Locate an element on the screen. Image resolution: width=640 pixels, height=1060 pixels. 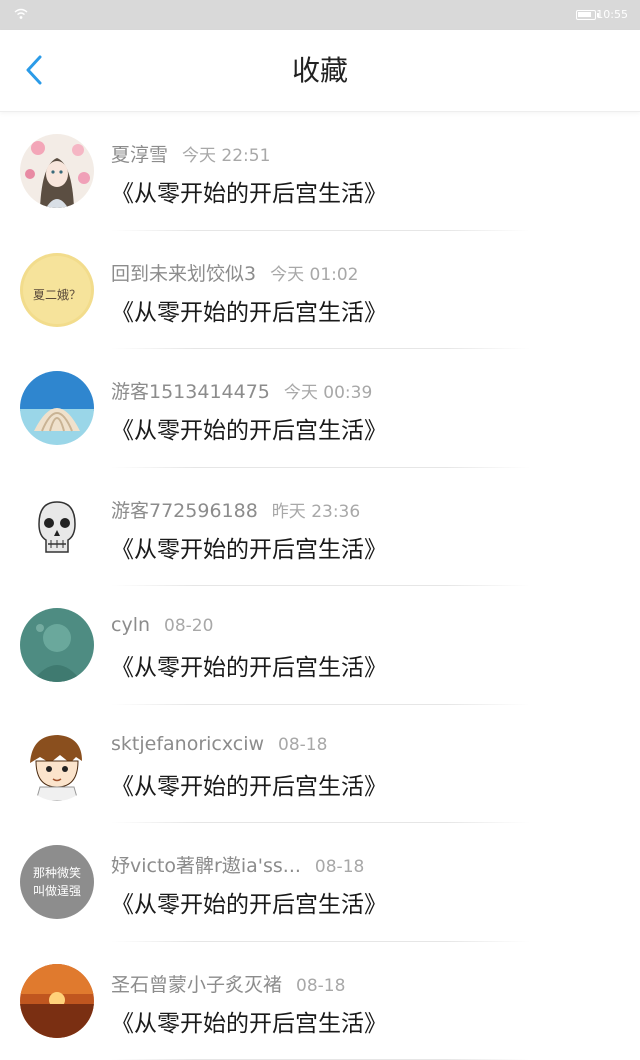
item-meta: 妤victo著髀r遨ia'ss... 08-18 is located at coordinates (237, 864).